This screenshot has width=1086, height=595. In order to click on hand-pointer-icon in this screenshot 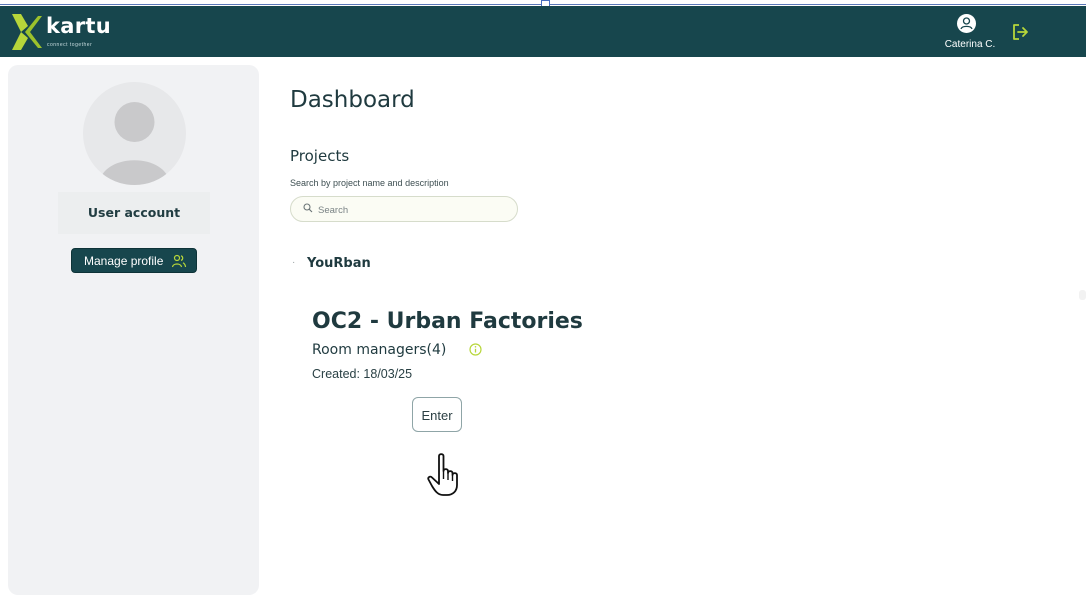, I will do `click(442, 474)`.